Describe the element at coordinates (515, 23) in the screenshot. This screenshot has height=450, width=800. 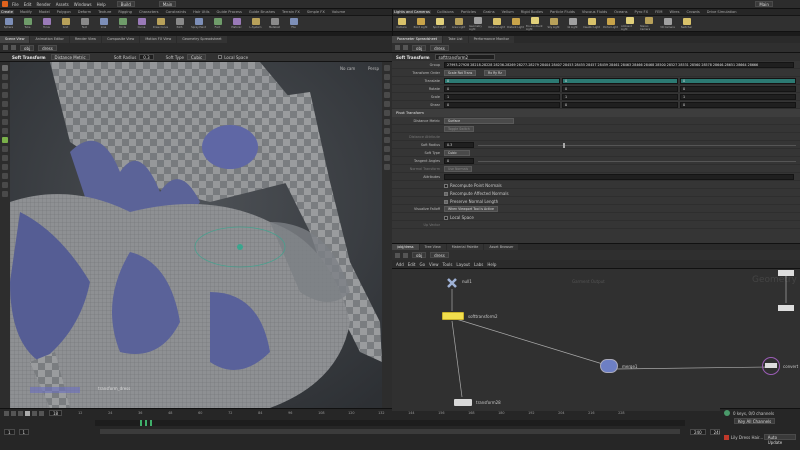
I see `shelf-tool-distant-light: Distant Light` at that location.